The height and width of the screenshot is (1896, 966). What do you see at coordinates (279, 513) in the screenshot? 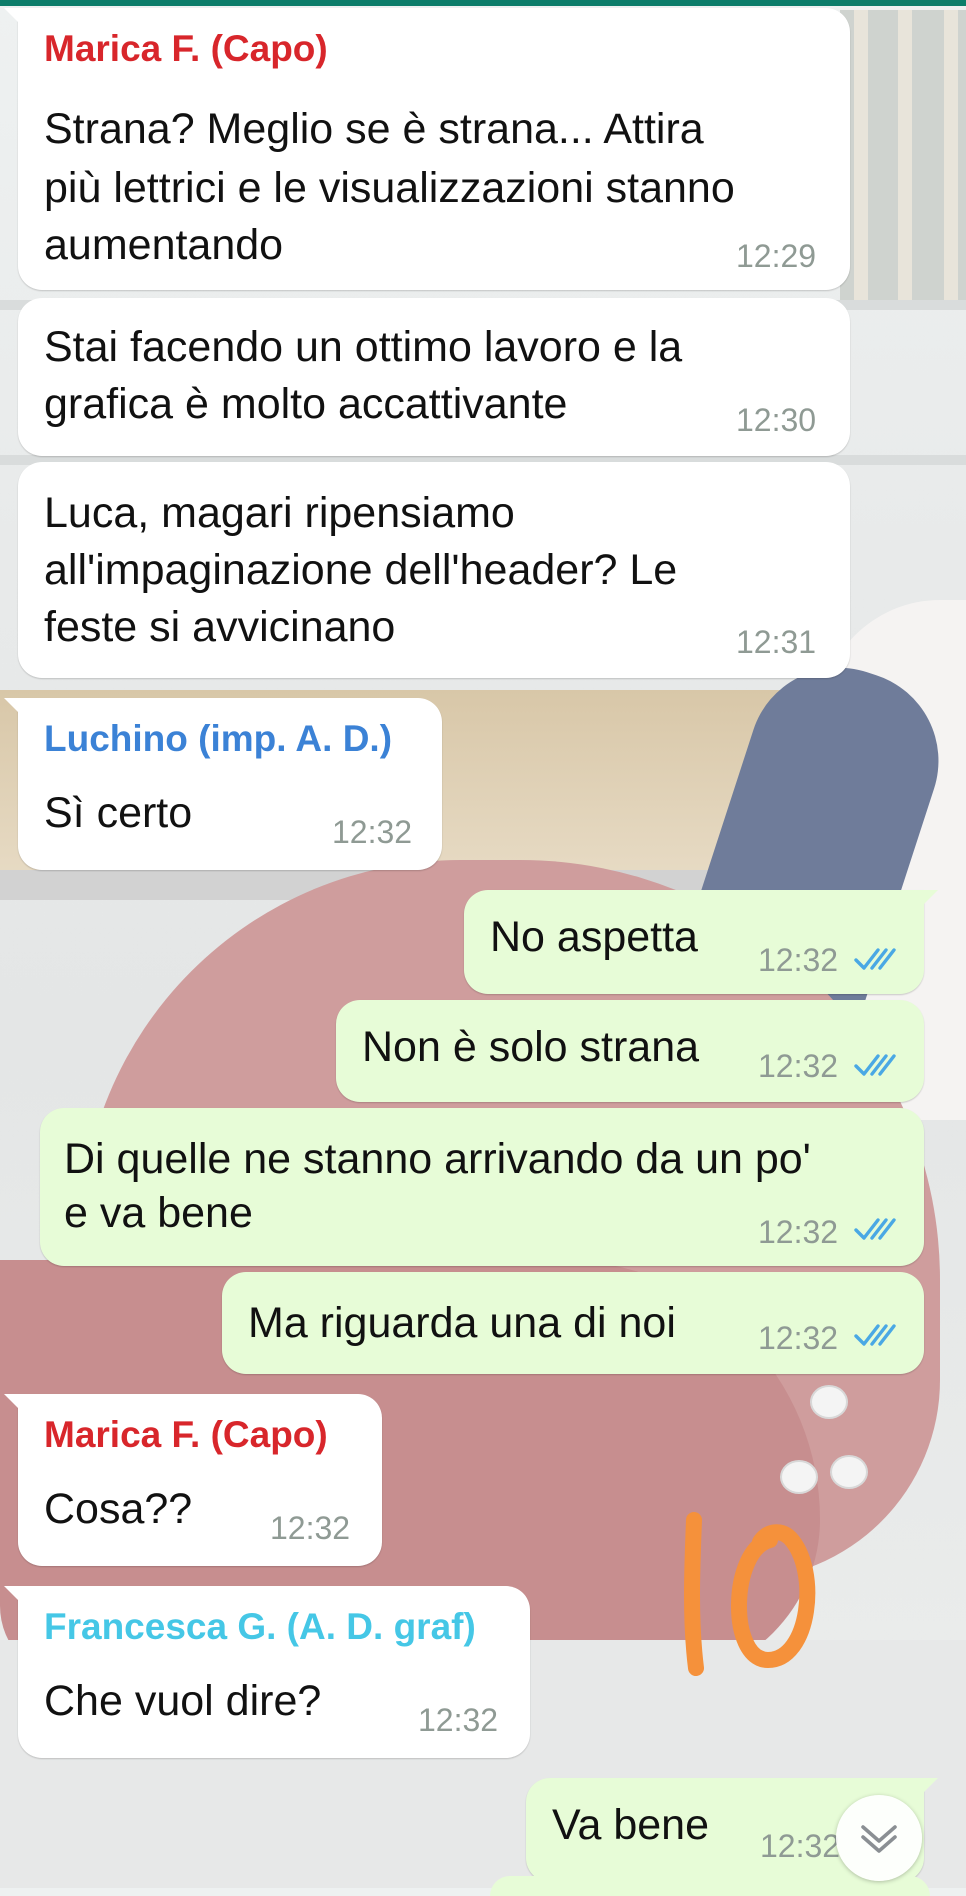
I see `message-text: Luca, magari ripensiamo` at bounding box center [279, 513].